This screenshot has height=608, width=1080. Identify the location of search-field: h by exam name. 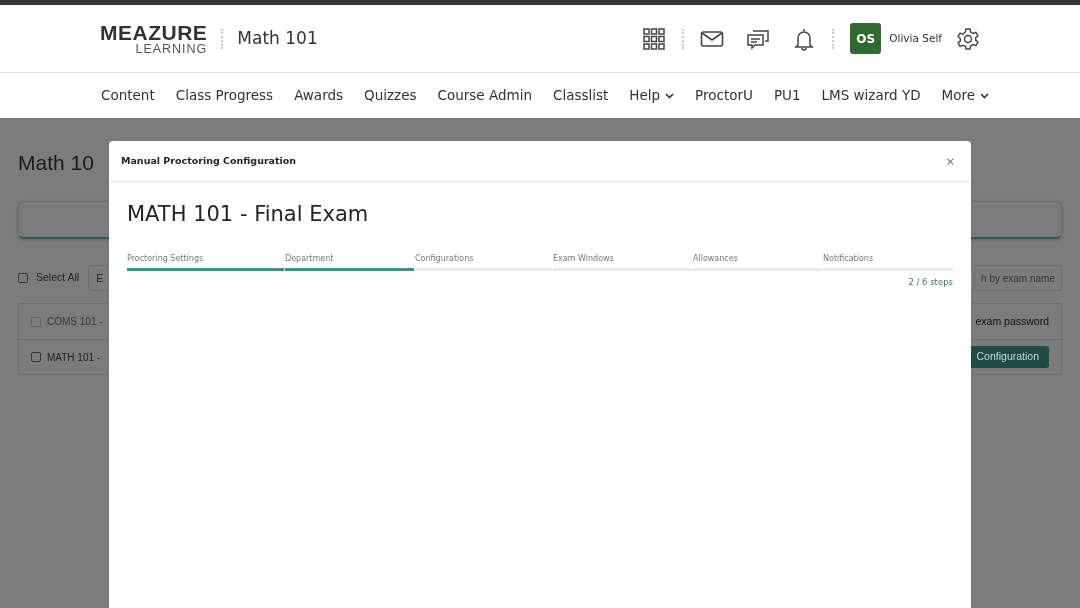
(1018, 278).